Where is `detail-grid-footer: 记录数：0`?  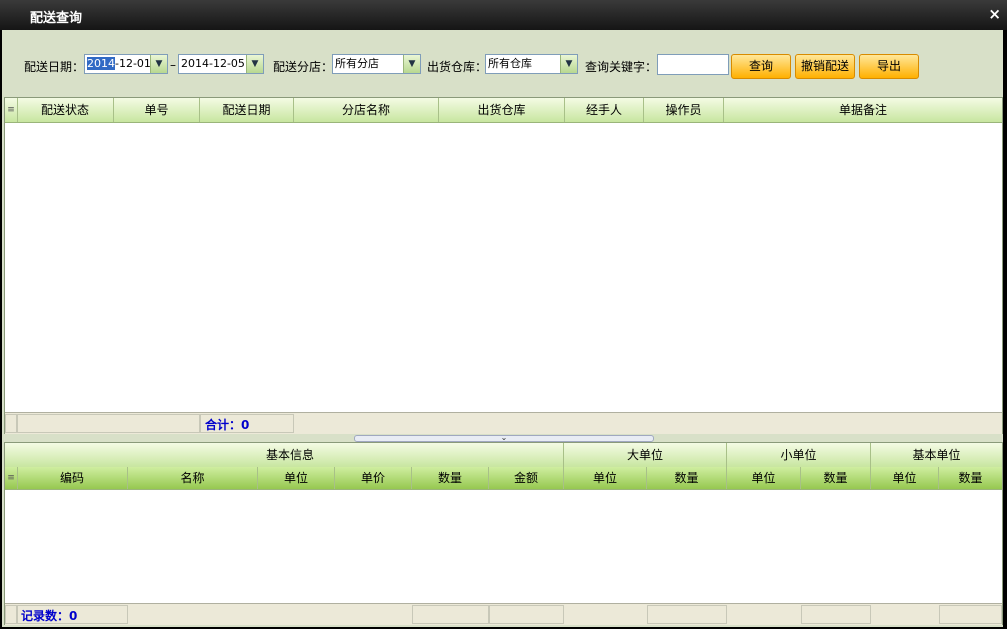 detail-grid-footer: 记录数：0 is located at coordinates (503, 614).